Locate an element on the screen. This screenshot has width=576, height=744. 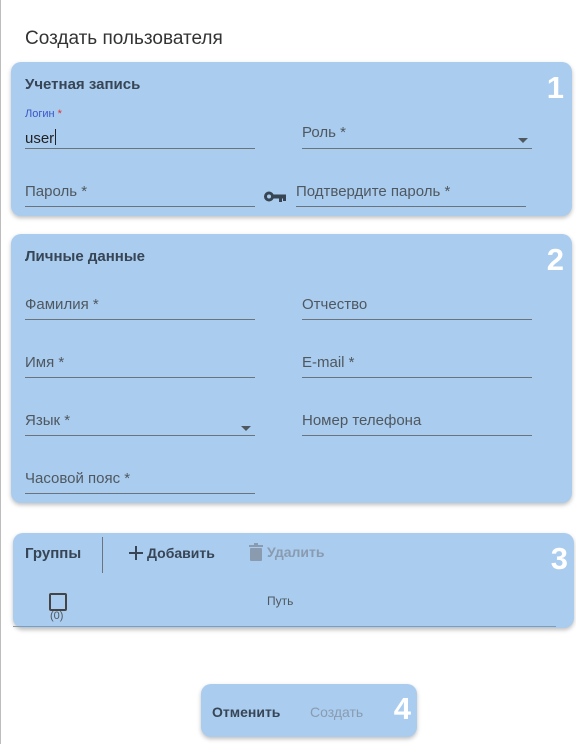
email-field: E-mail * is located at coordinates (417, 358).